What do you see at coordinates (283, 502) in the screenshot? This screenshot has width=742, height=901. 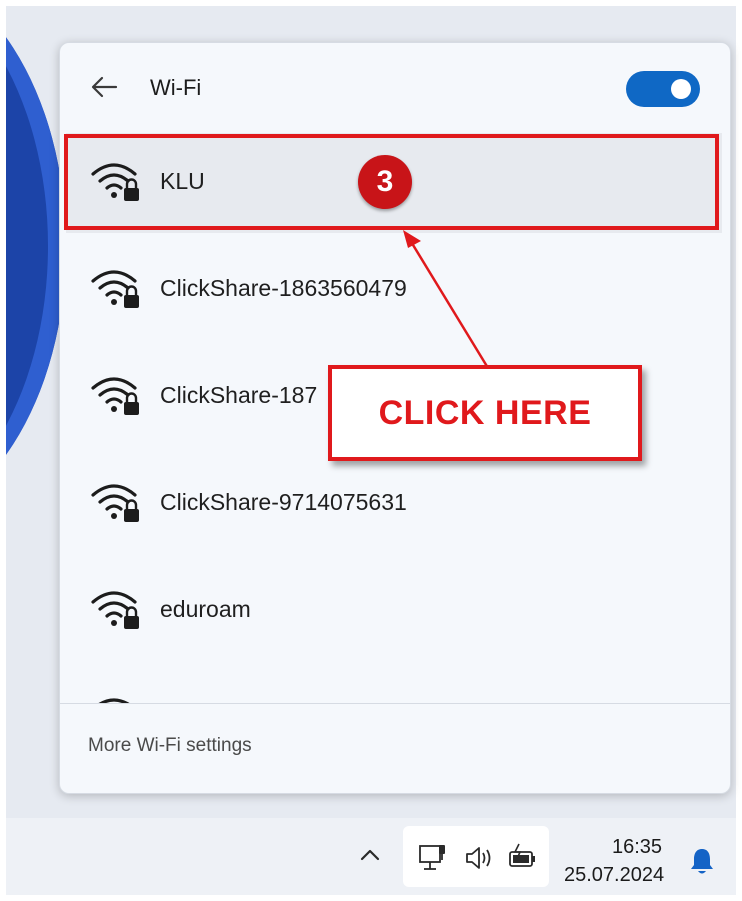 I see `network-name: ClickShare-9714075631` at bounding box center [283, 502].